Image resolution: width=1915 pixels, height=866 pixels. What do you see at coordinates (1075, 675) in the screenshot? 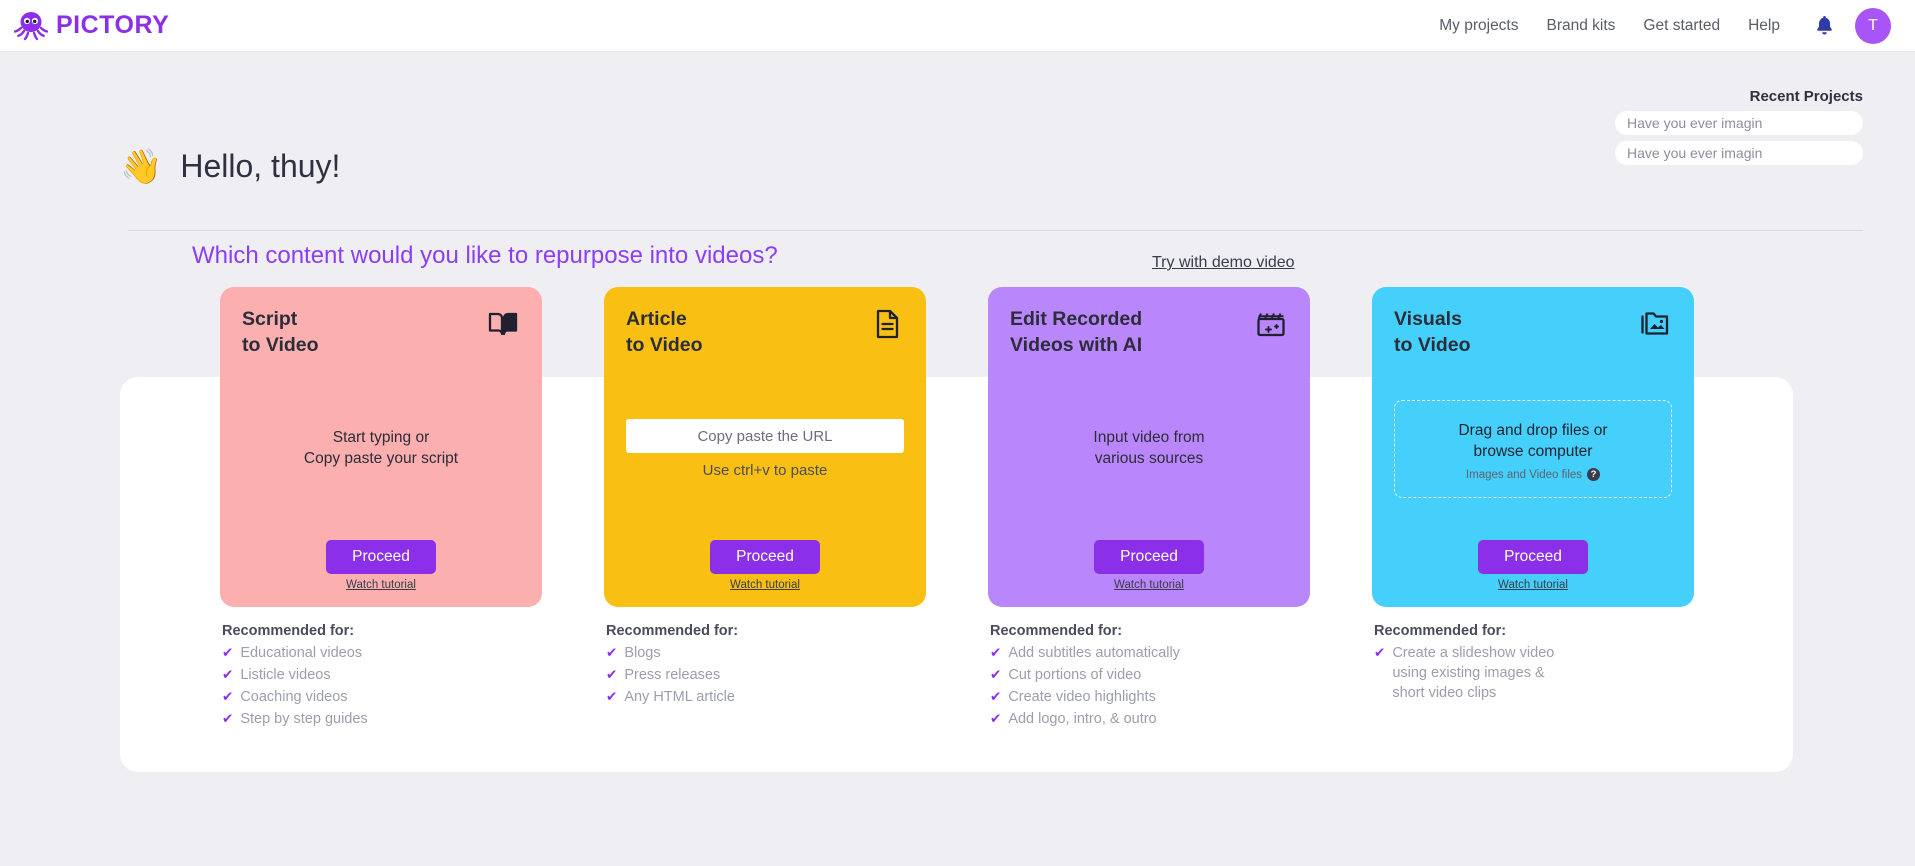
I see `list-item-label: Cut portions of video` at bounding box center [1075, 675].